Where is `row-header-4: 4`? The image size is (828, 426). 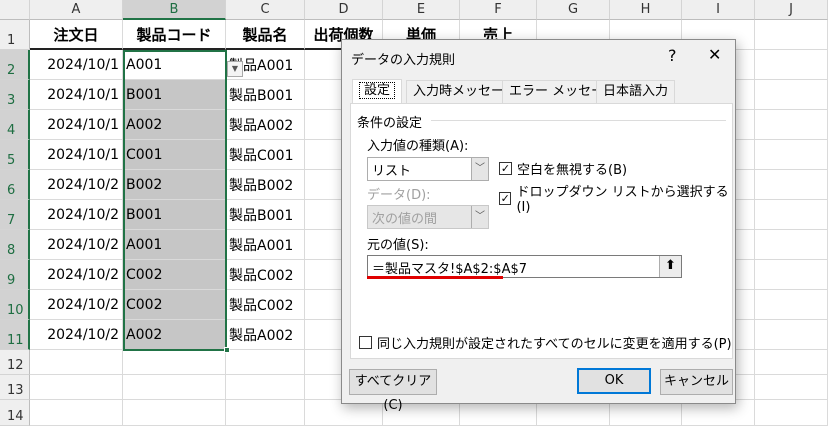
row-header-4: 4 is located at coordinates (15, 125).